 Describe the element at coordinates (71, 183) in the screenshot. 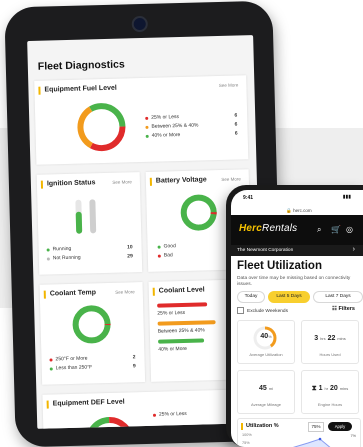

I see `ignition-card-title: Ignition Status` at that location.